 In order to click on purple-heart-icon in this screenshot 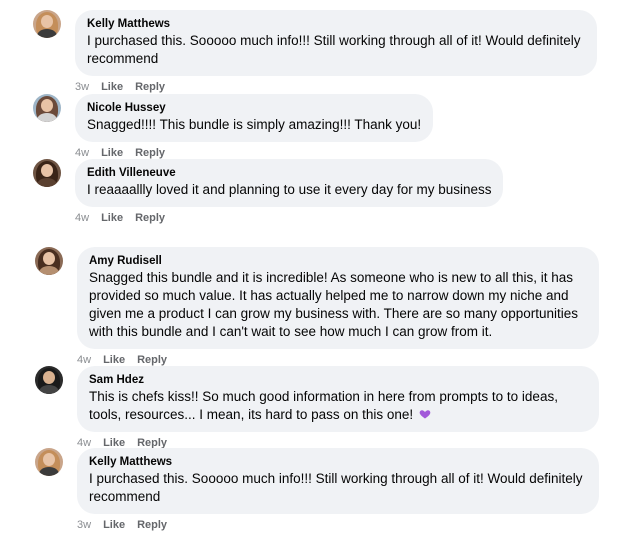, I will do `click(425, 414)`.